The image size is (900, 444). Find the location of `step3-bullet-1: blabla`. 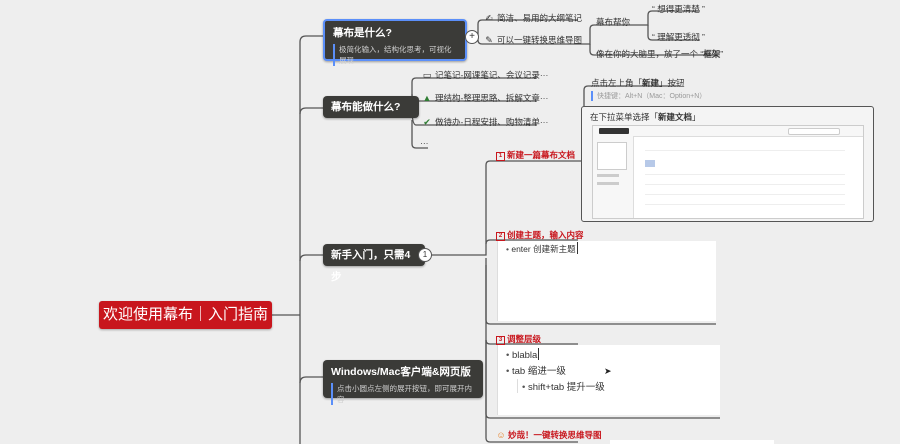

step3-bullet-1: blabla is located at coordinates (523, 354).